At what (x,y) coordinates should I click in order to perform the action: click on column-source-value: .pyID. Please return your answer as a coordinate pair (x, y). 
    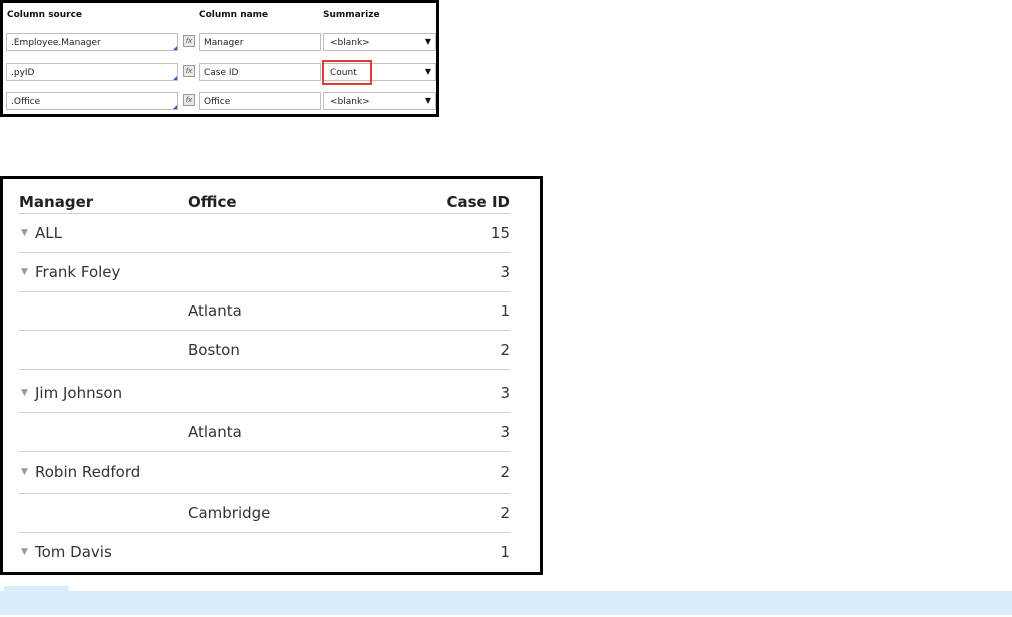
    Looking at the image, I should click on (23, 73).